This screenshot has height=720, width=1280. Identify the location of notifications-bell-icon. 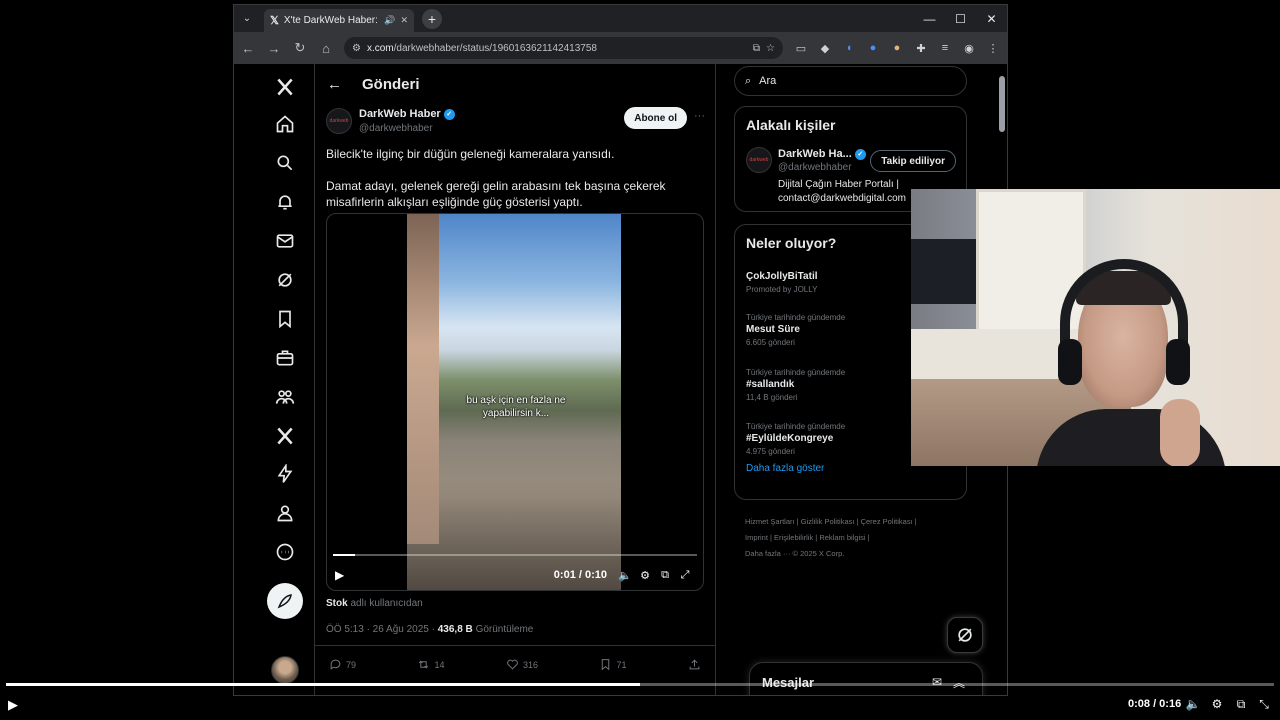
(285, 202).